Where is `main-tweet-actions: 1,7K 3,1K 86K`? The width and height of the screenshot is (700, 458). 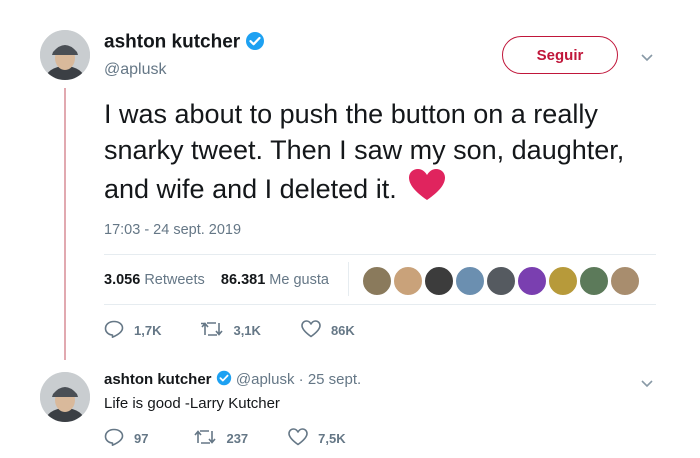
main-tweet-actions: 1,7K 3,1K 86K is located at coordinates (243, 330).